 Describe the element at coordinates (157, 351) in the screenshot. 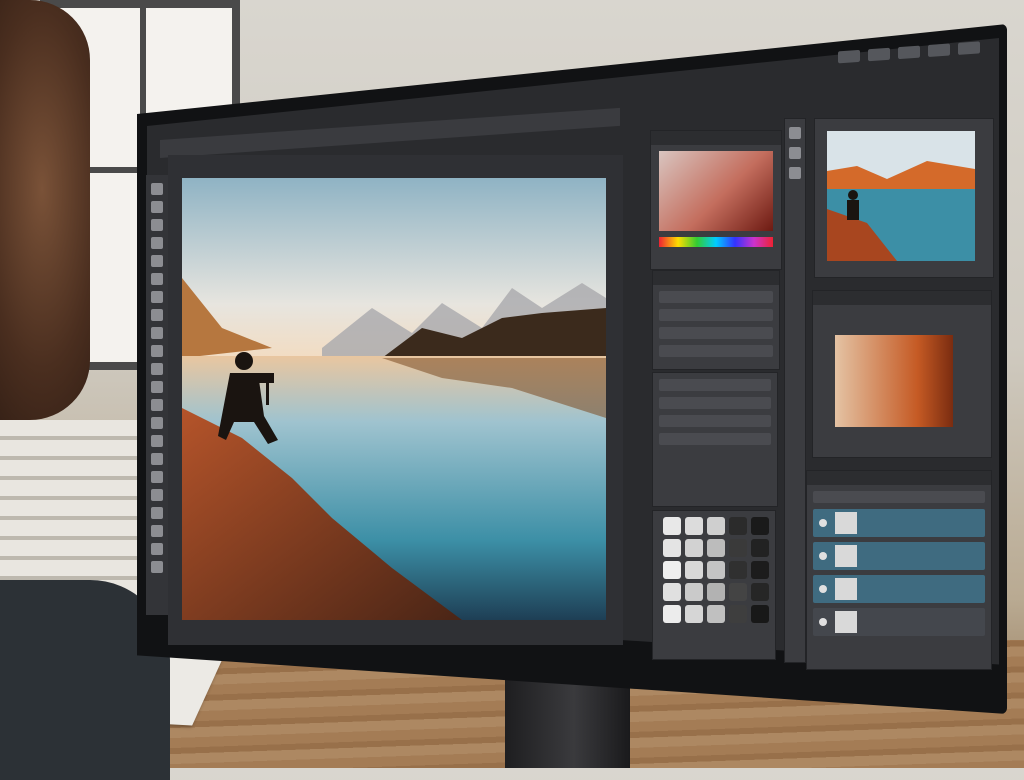

I see `history-brush-tool-icon` at that location.